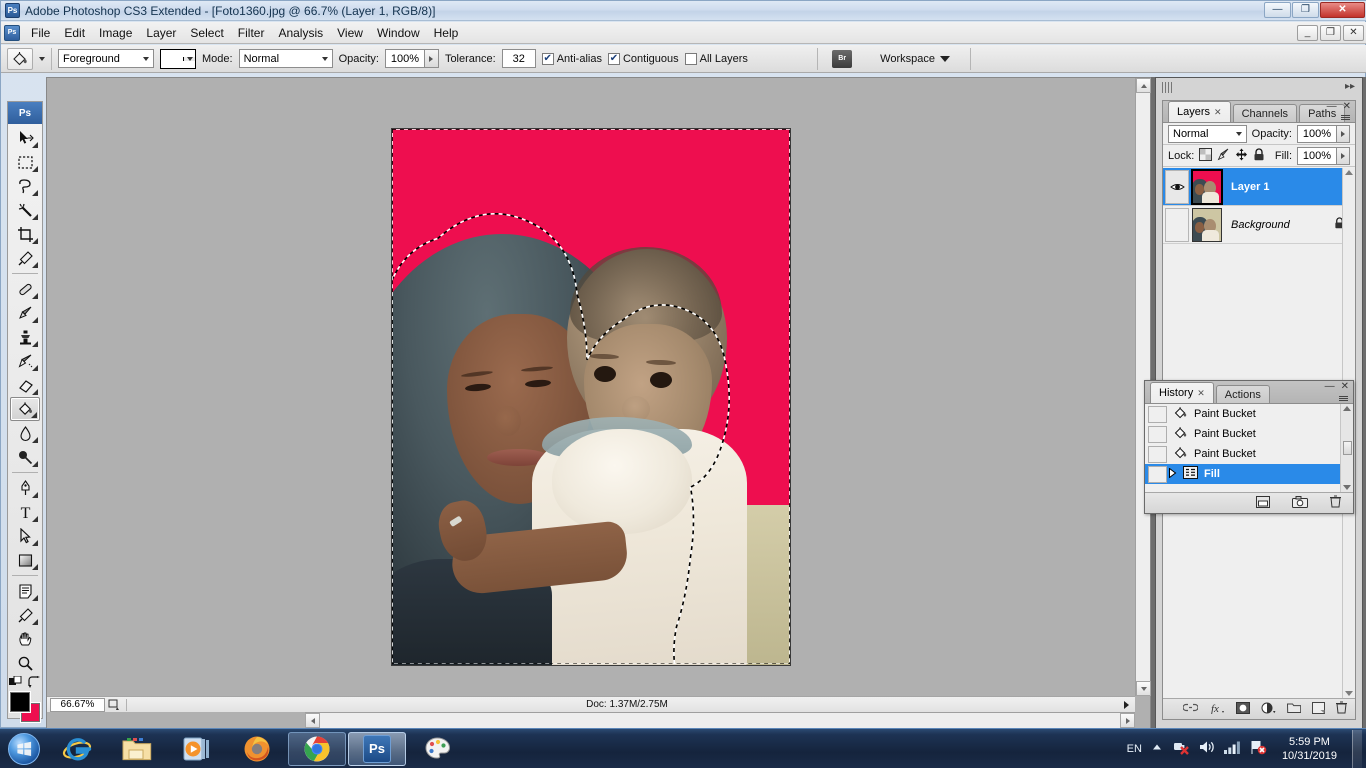 Image resolution: width=1366 pixels, height=768 pixels. I want to click on paint-bucket-icon, so click(20, 58).